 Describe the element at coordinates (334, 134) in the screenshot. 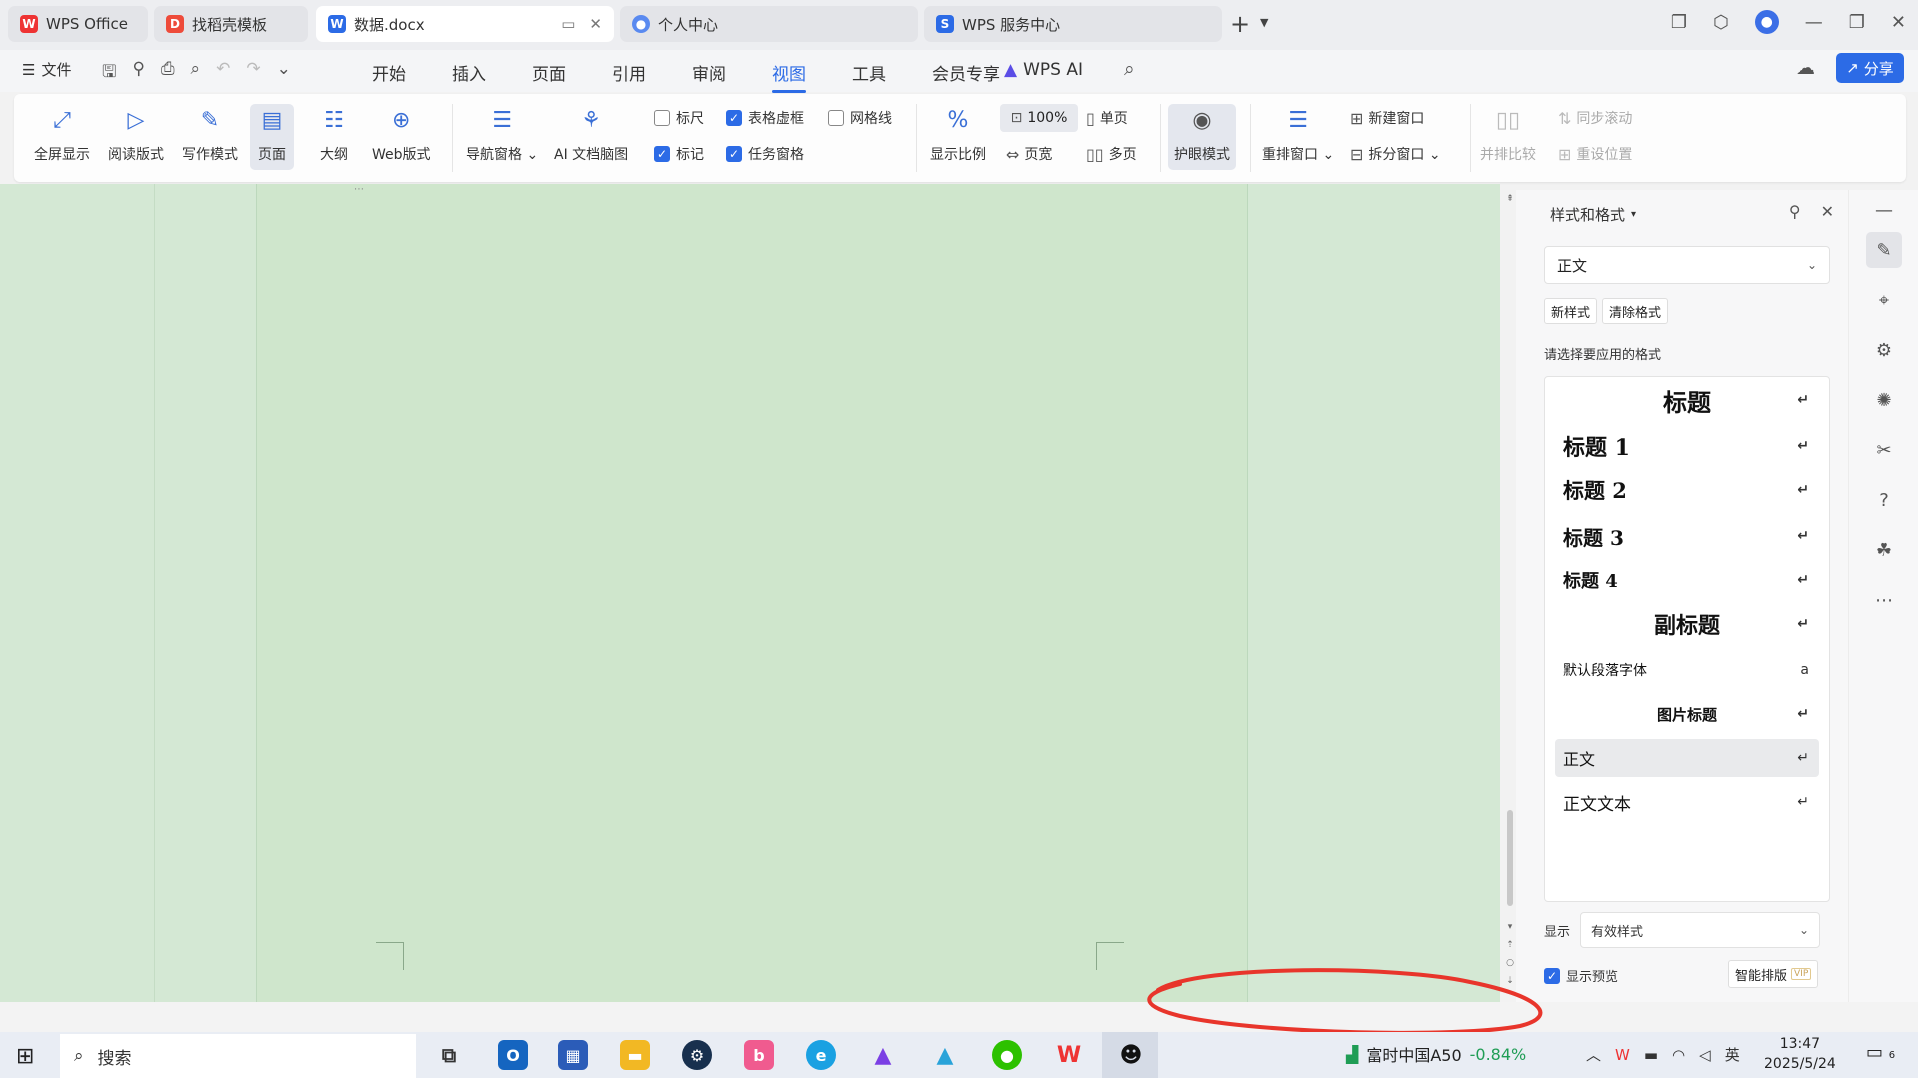

I see `outline-button: ☷ 大纲` at that location.